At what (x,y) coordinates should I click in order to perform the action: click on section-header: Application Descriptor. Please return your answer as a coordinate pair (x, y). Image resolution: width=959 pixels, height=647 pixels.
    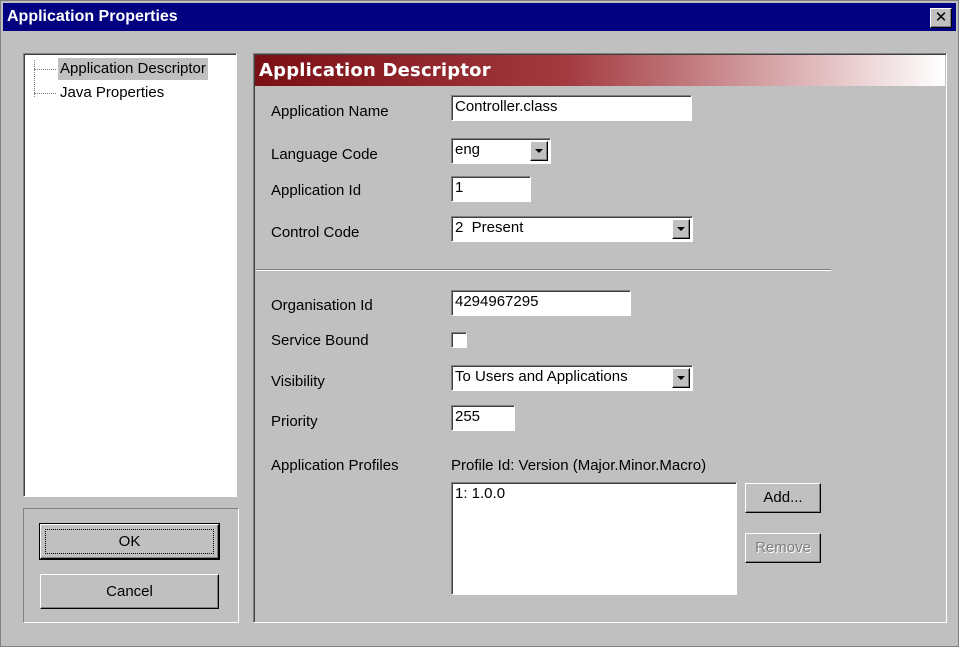
    Looking at the image, I should click on (600, 70).